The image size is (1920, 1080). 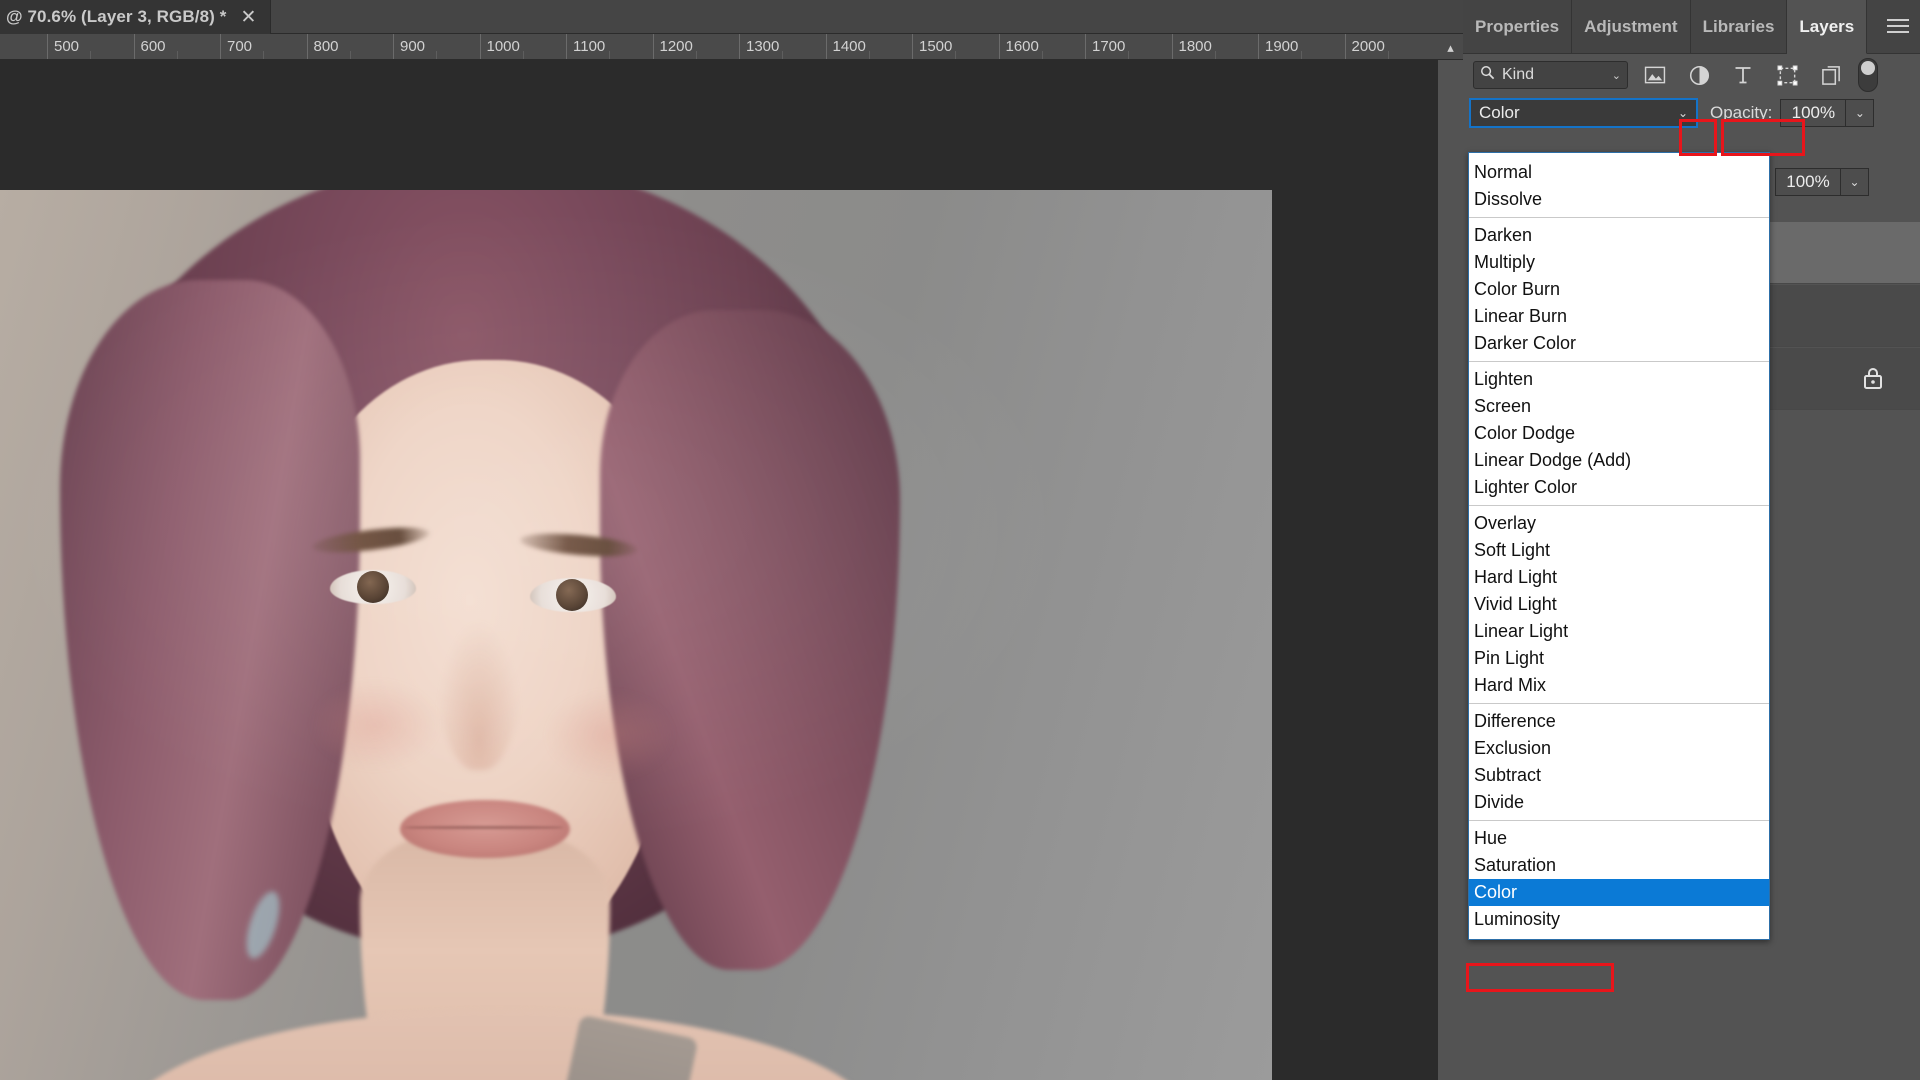 I want to click on document-tab: @ 70.6% (Layer 3, RGB/8) * ✕, so click(x=136, y=17).